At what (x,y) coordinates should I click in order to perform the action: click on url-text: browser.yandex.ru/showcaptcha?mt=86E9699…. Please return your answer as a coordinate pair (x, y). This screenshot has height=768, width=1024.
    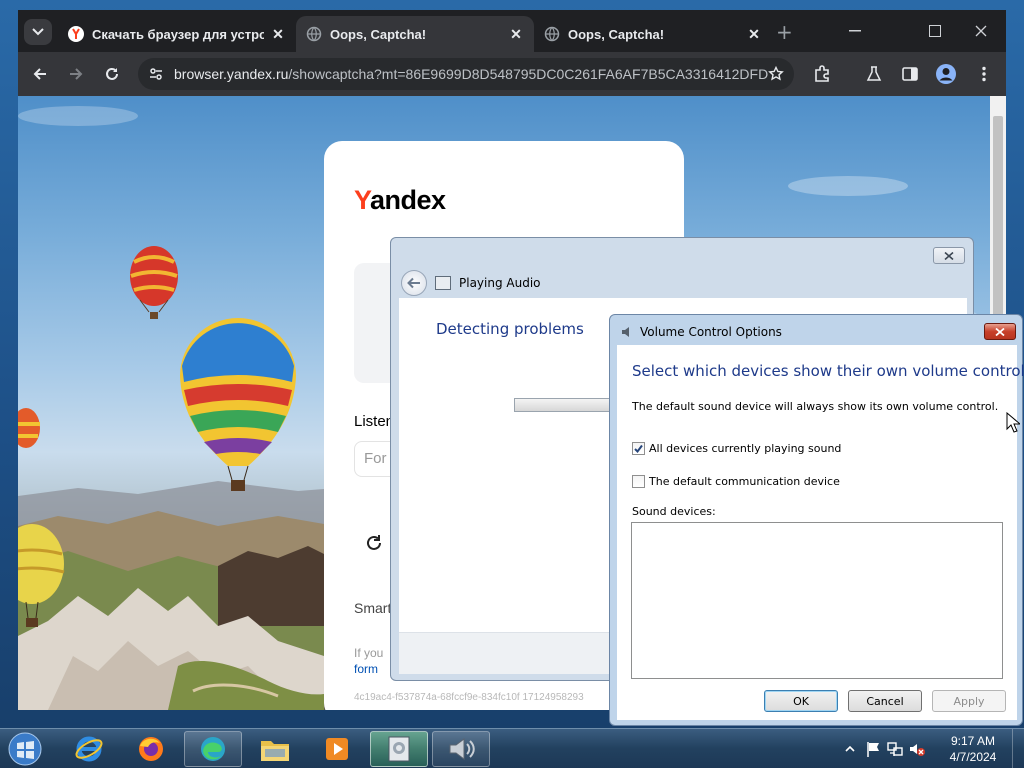
    Looking at the image, I should click on (471, 74).